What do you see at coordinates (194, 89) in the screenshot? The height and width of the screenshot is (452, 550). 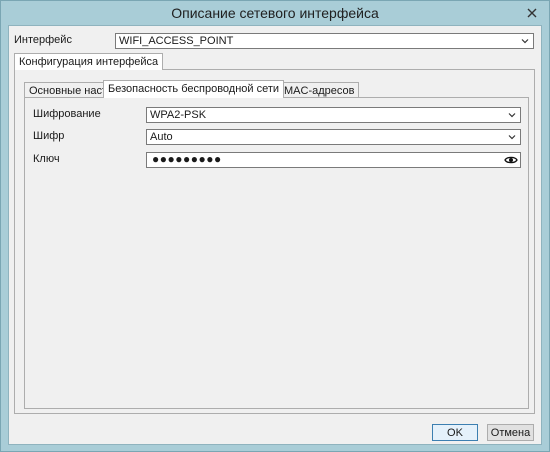 I see `tab-wireless-security: Безопасность беспроводной сети` at bounding box center [194, 89].